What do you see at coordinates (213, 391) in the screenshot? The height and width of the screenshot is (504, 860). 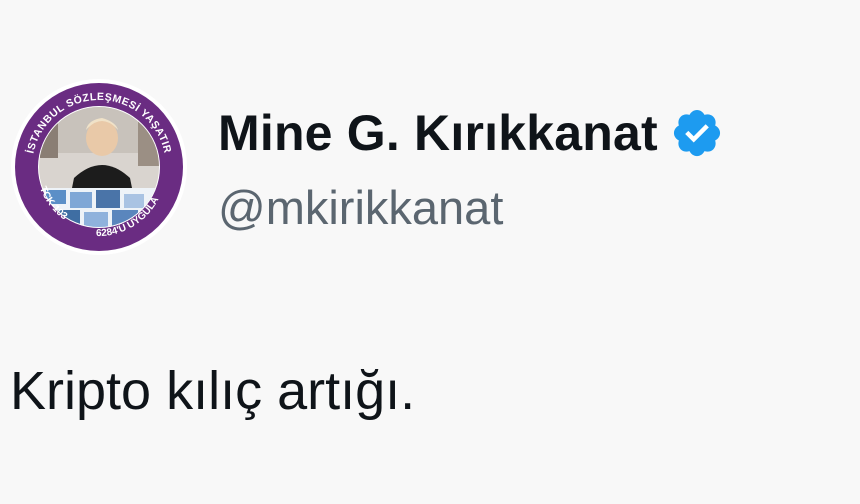 I see `tweet-text: Kripto kılıç artığı.` at bounding box center [213, 391].